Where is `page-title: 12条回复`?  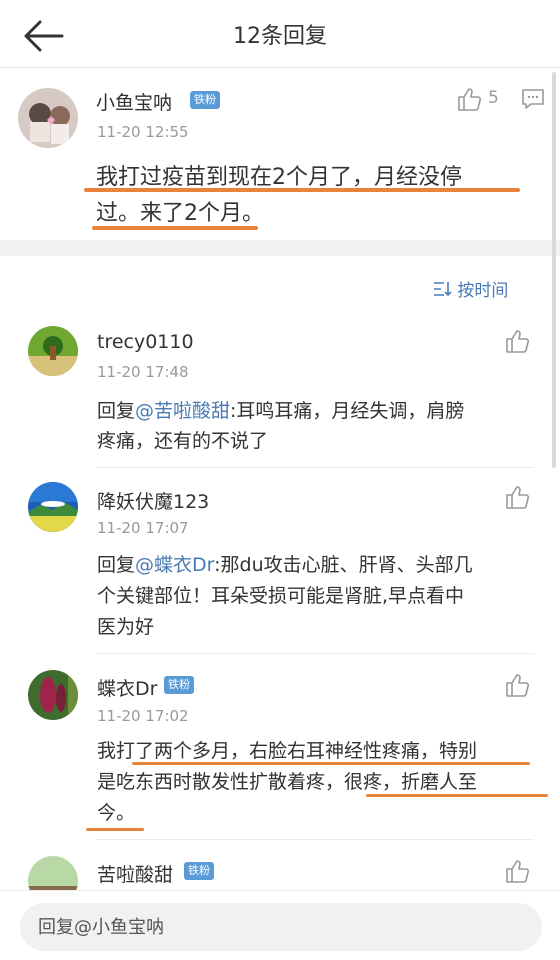
page-title: 12条回复 is located at coordinates (280, 36).